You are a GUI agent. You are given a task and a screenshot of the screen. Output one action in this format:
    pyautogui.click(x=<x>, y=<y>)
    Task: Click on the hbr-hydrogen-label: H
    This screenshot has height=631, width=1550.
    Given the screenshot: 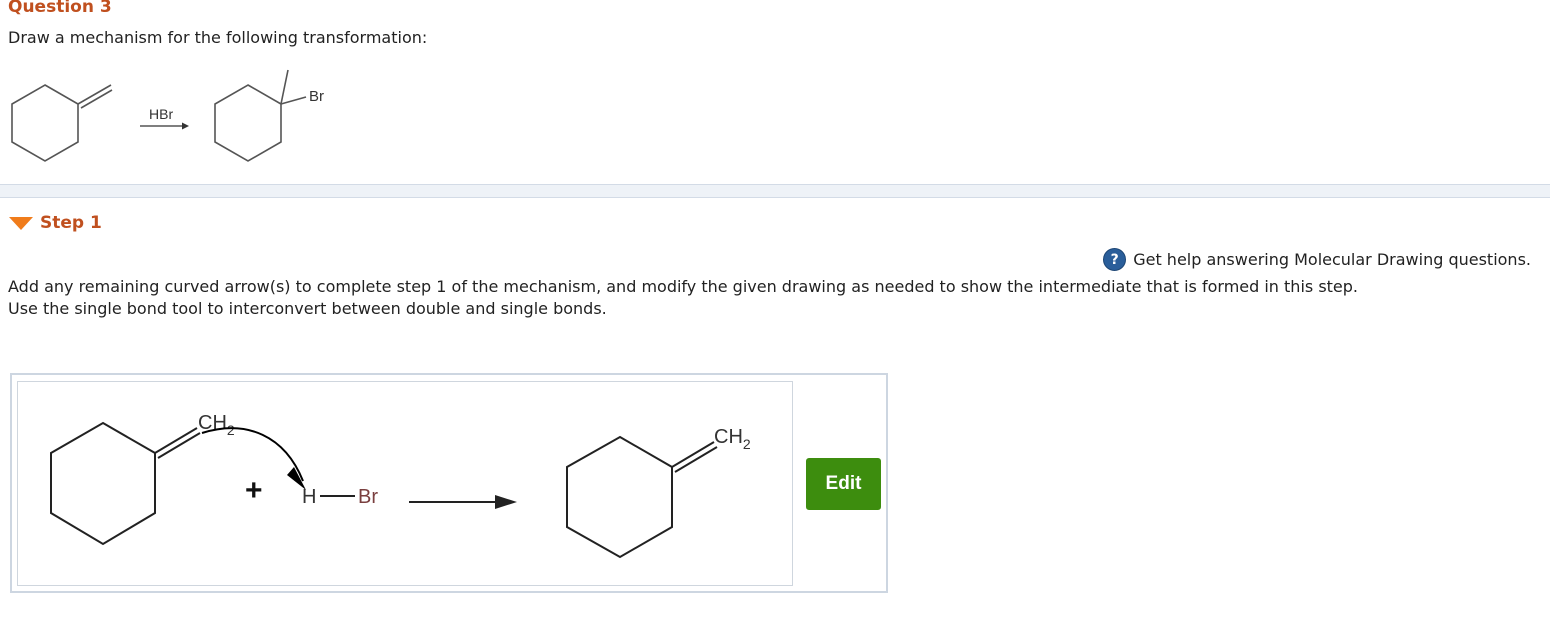 What is the action you would take?
    pyautogui.click(x=309, y=497)
    